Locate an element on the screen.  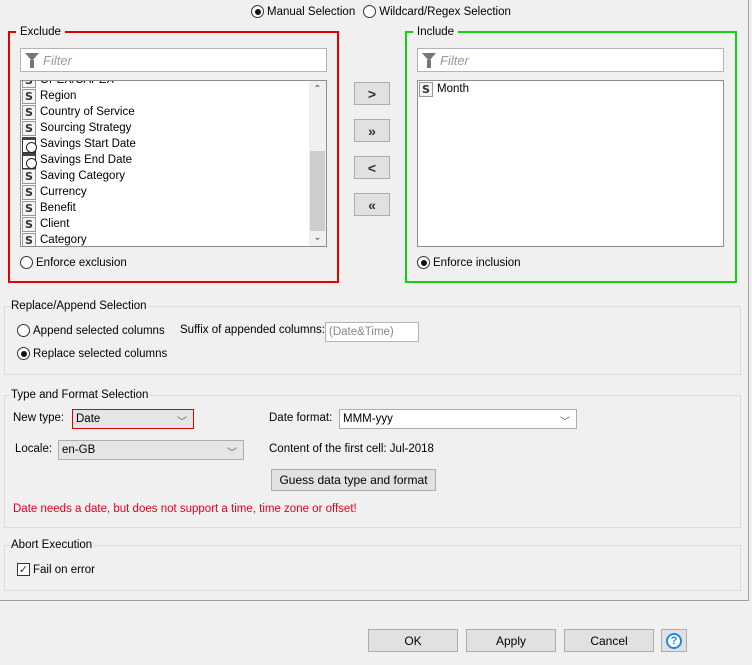
exclude-filter-input is located at coordinates (168, 60).